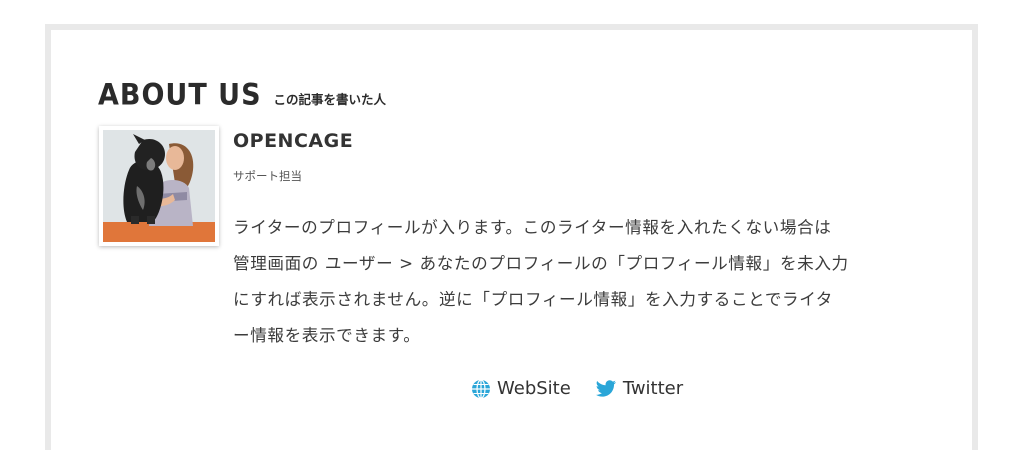 Image resolution: width=1024 pixels, height=450 pixels. Describe the element at coordinates (180, 95) in the screenshot. I see `about-title: ABOUT US` at that location.